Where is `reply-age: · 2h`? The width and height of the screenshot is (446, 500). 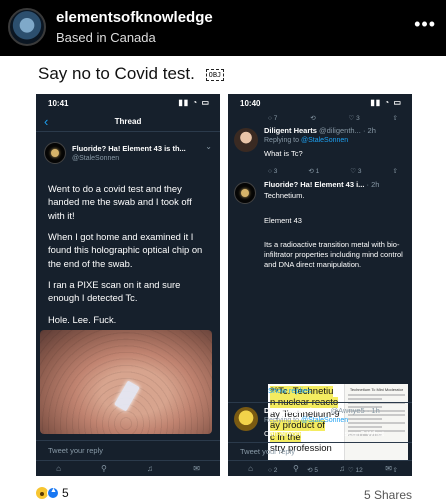 reply-age: · 2h is located at coordinates (369, 130).